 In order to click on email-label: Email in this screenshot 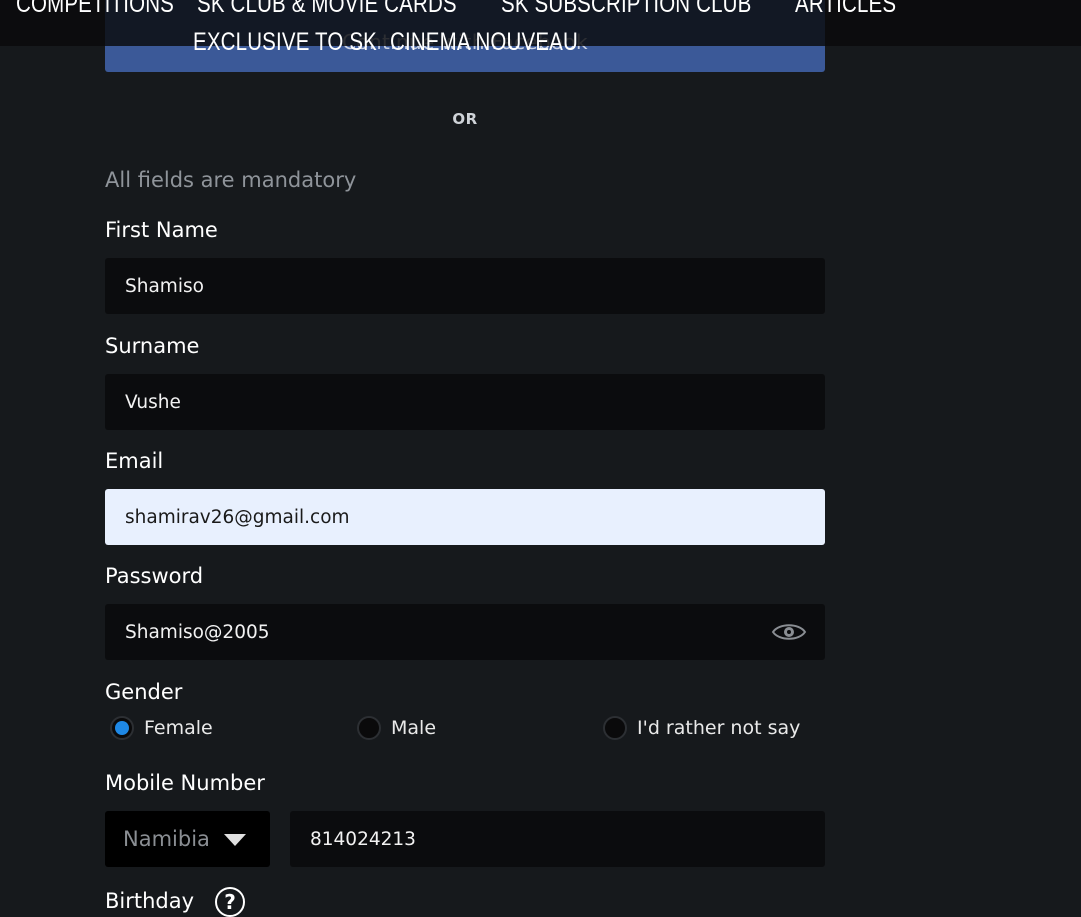, I will do `click(134, 461)`.